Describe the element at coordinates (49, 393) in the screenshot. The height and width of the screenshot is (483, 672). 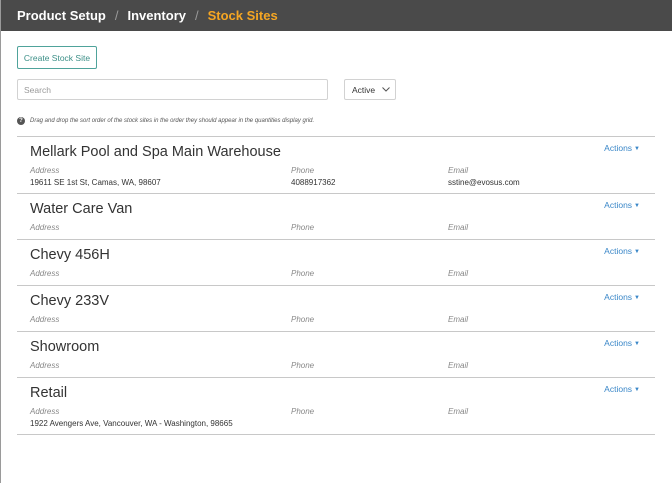
I see `site-name: Retail` at that location.